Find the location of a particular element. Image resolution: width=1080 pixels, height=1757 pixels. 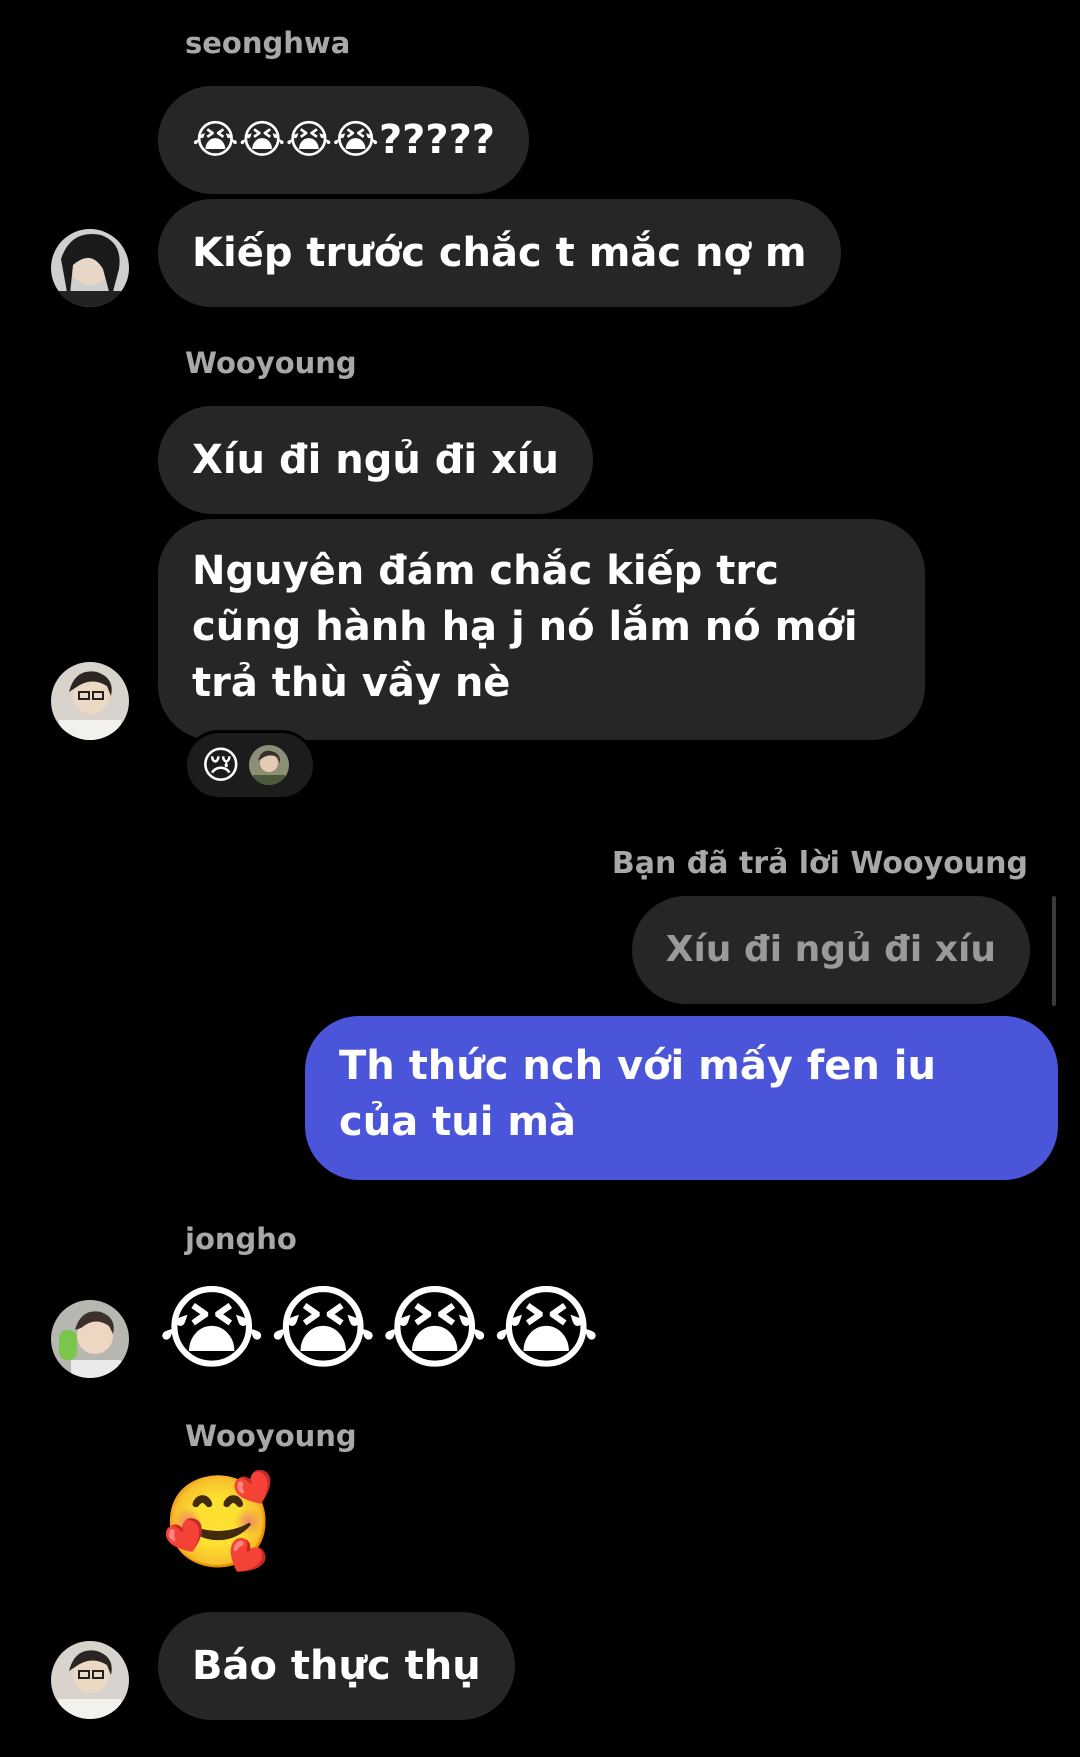

message-text: 😭😭😭😭????? is located at coordinates (343, 140).